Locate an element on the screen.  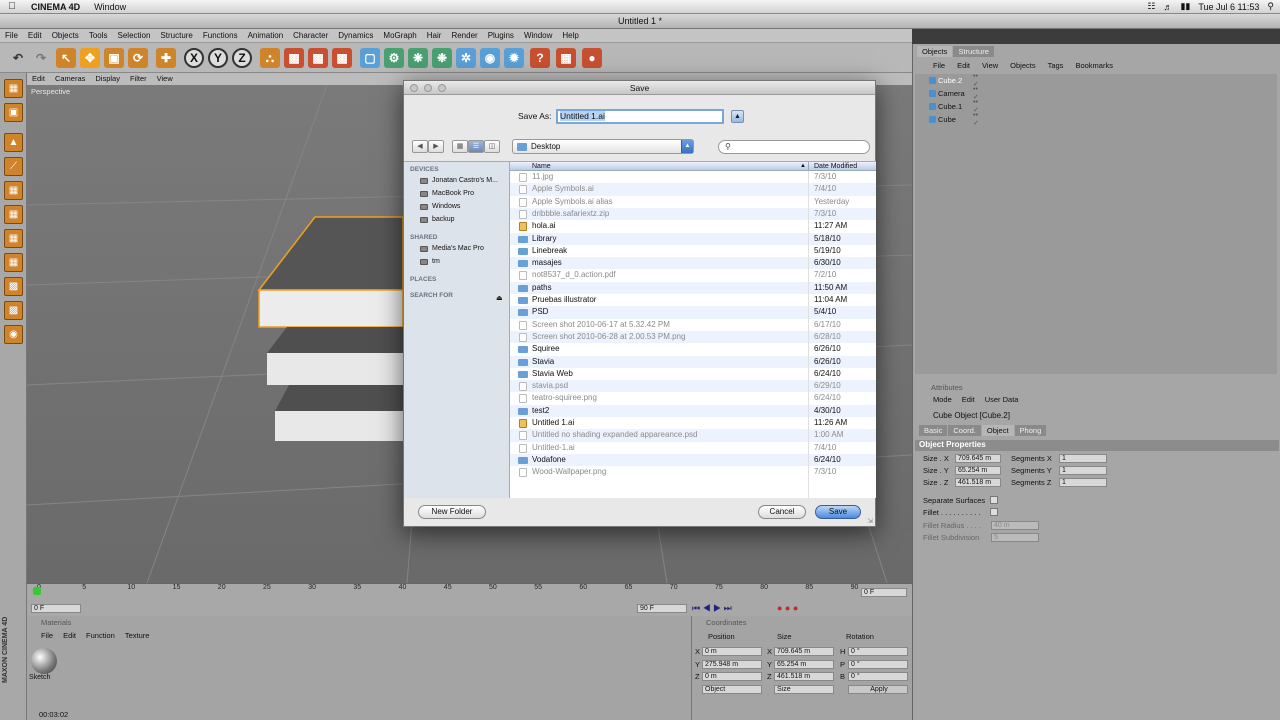
size-x-field: 709.645 m is located at coordinates (978, 458).